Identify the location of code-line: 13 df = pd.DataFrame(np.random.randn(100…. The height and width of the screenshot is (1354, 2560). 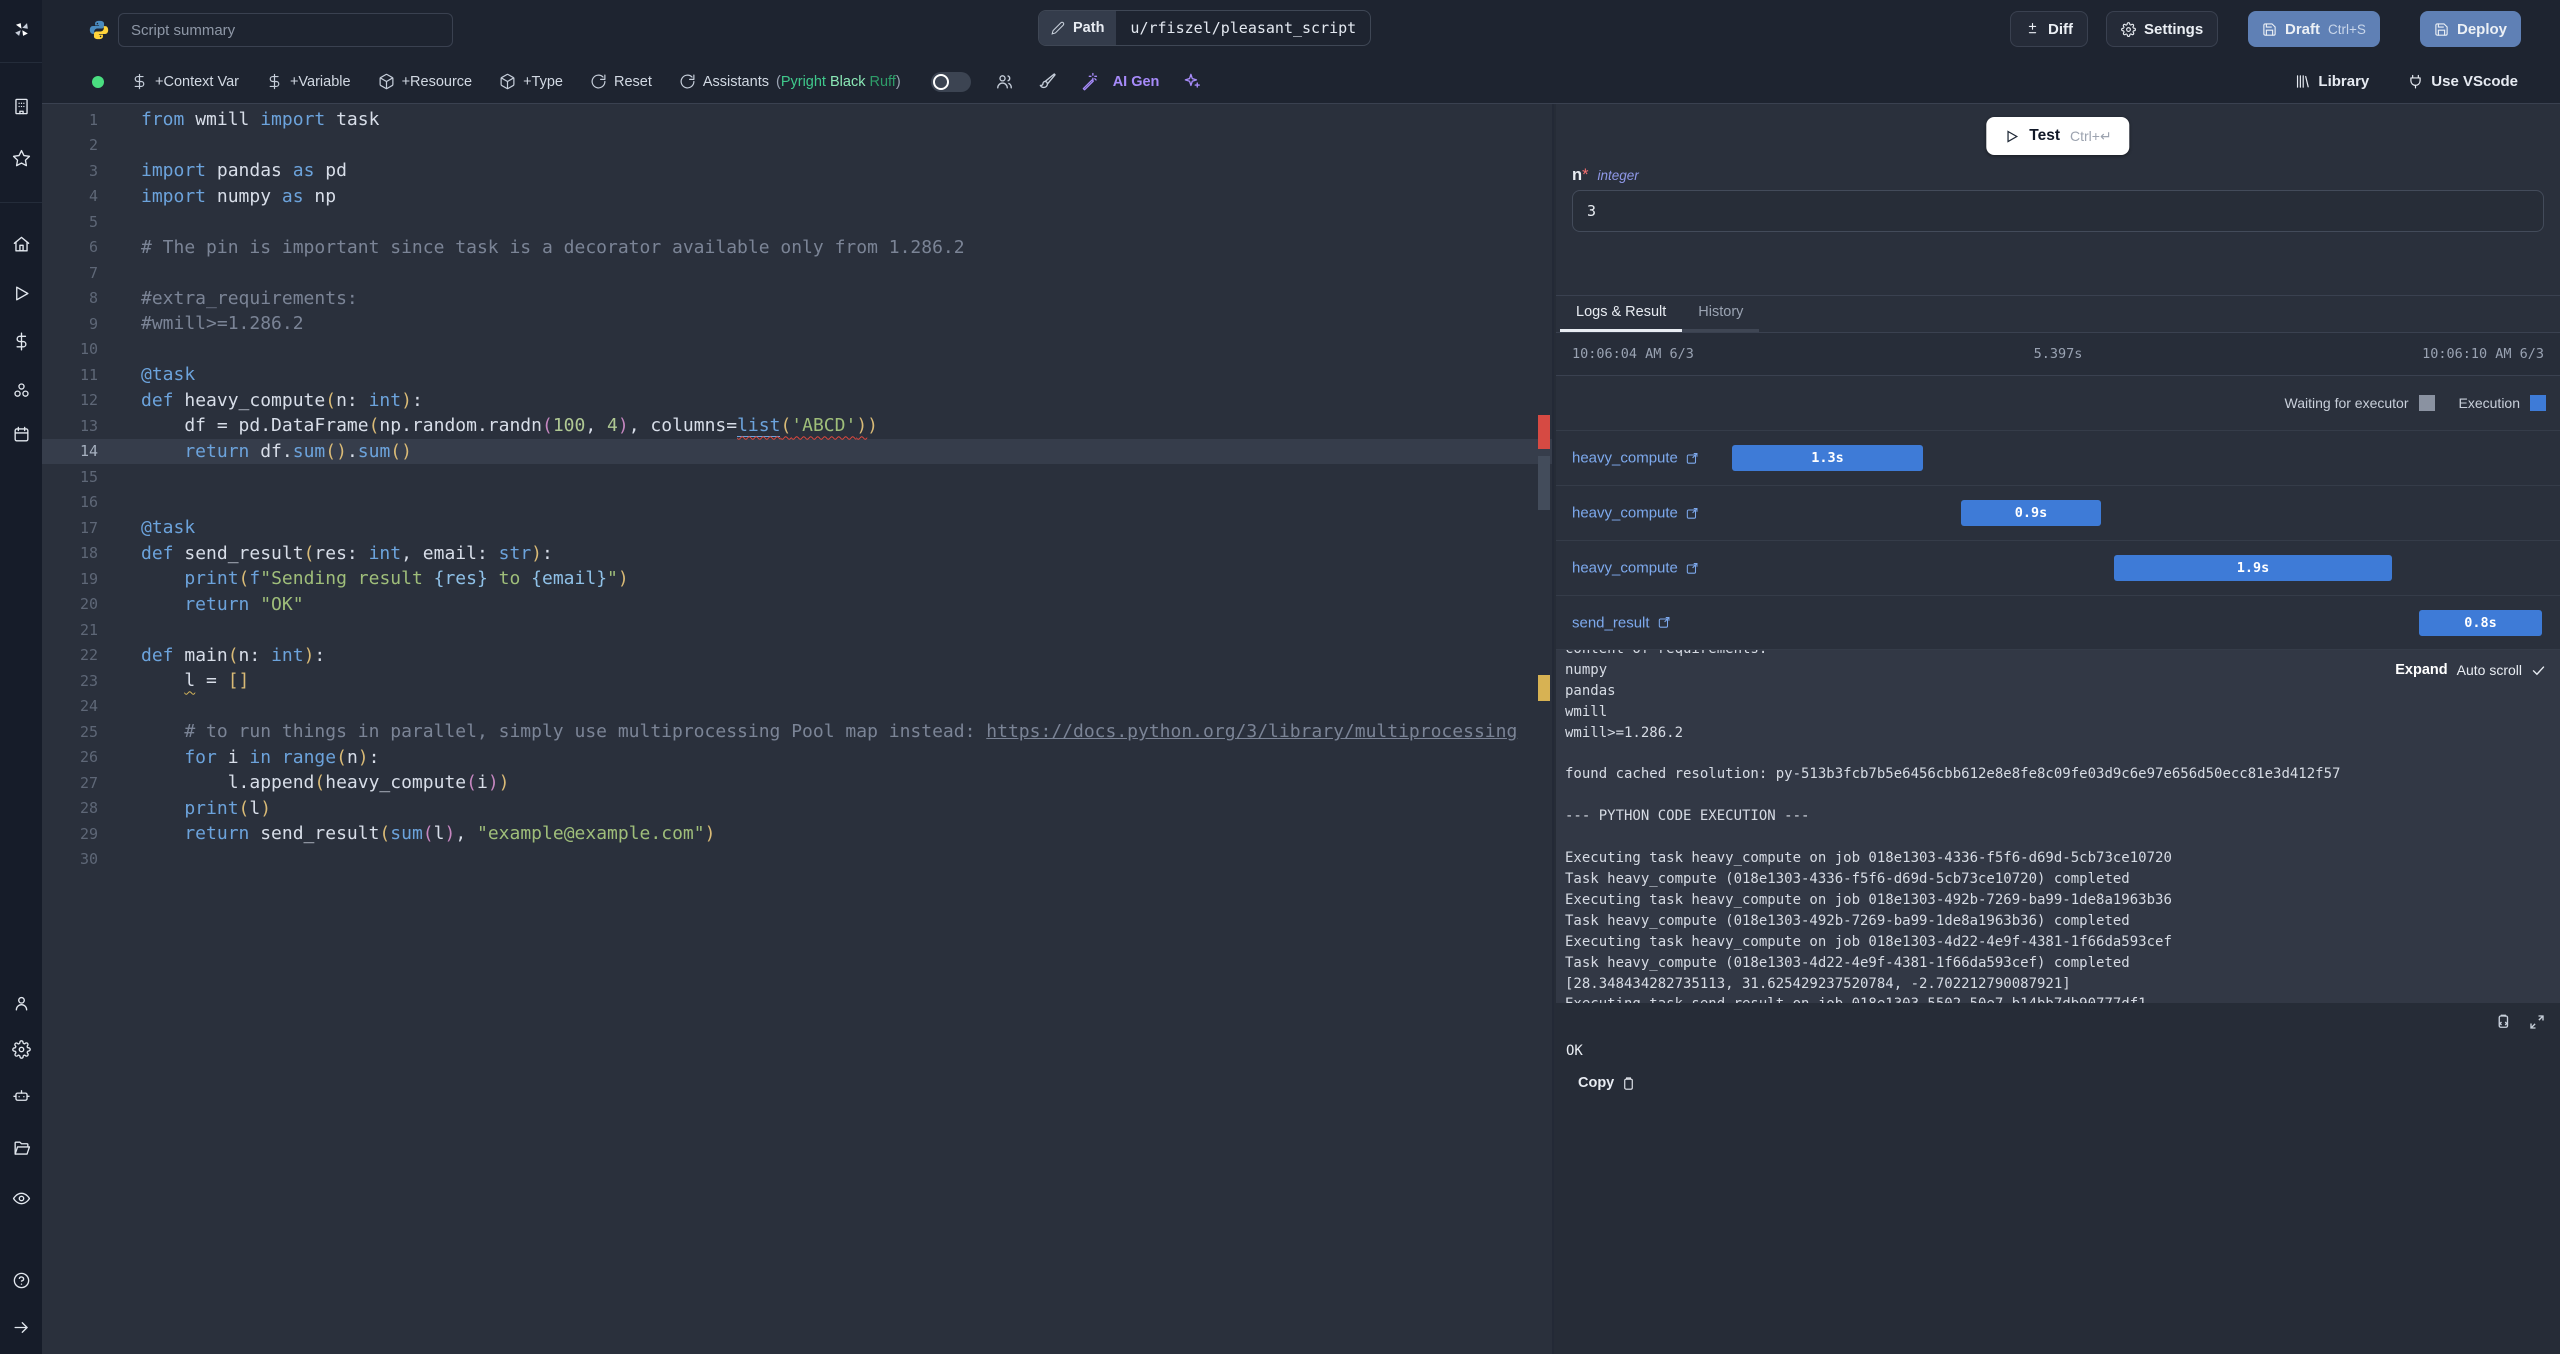
(797, 426).